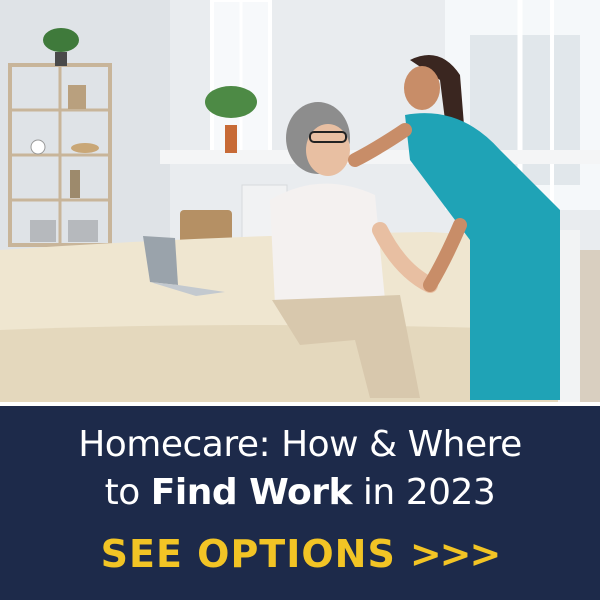  Describe the element at coordinates (251, 492) in the screenshot. I see `headline-emphasis: Find Work` at that location.